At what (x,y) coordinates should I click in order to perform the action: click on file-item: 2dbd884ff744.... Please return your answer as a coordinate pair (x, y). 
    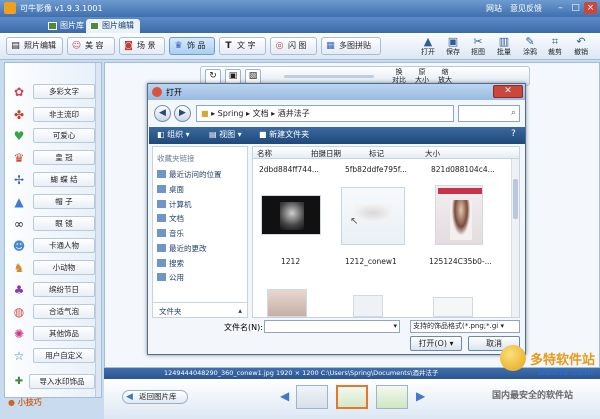
    Looking at the image, I should click on (289, 169).